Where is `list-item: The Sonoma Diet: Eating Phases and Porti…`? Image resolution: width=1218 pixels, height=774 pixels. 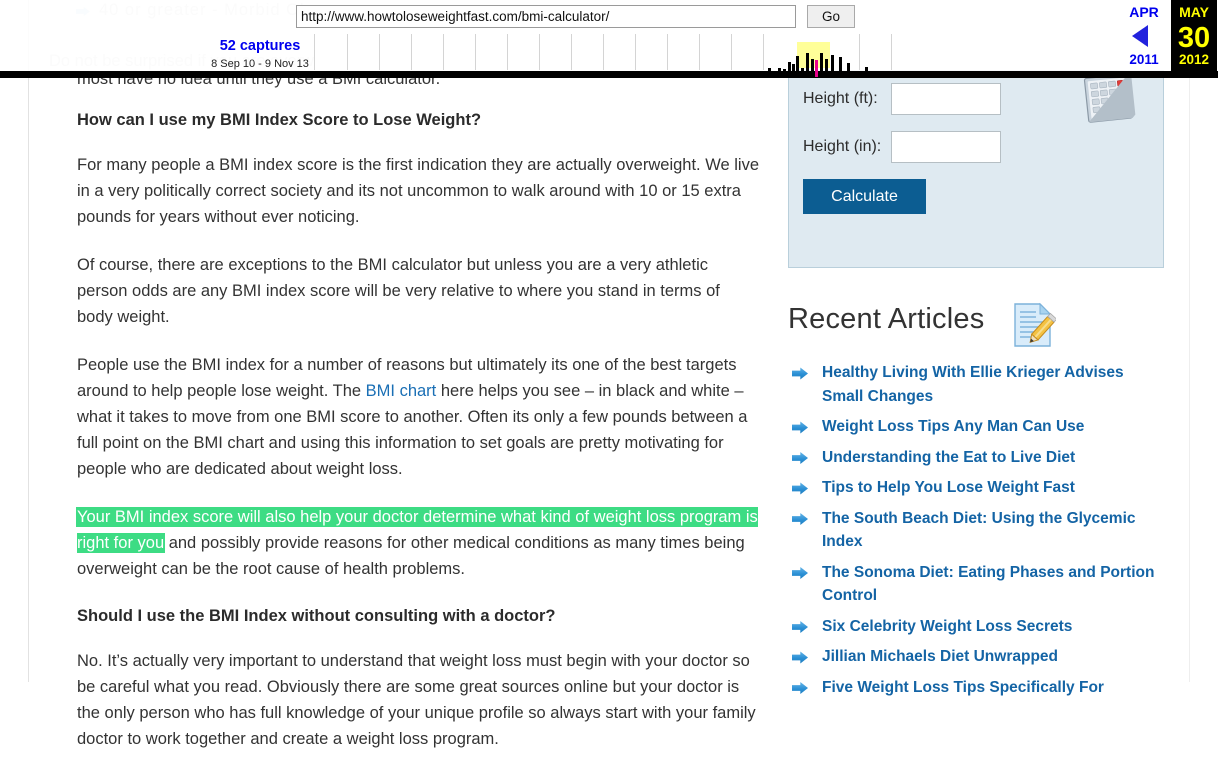
list-item: The Sonoma Diet: Eating Phases and Porti… is located at coordinates (976, 584).